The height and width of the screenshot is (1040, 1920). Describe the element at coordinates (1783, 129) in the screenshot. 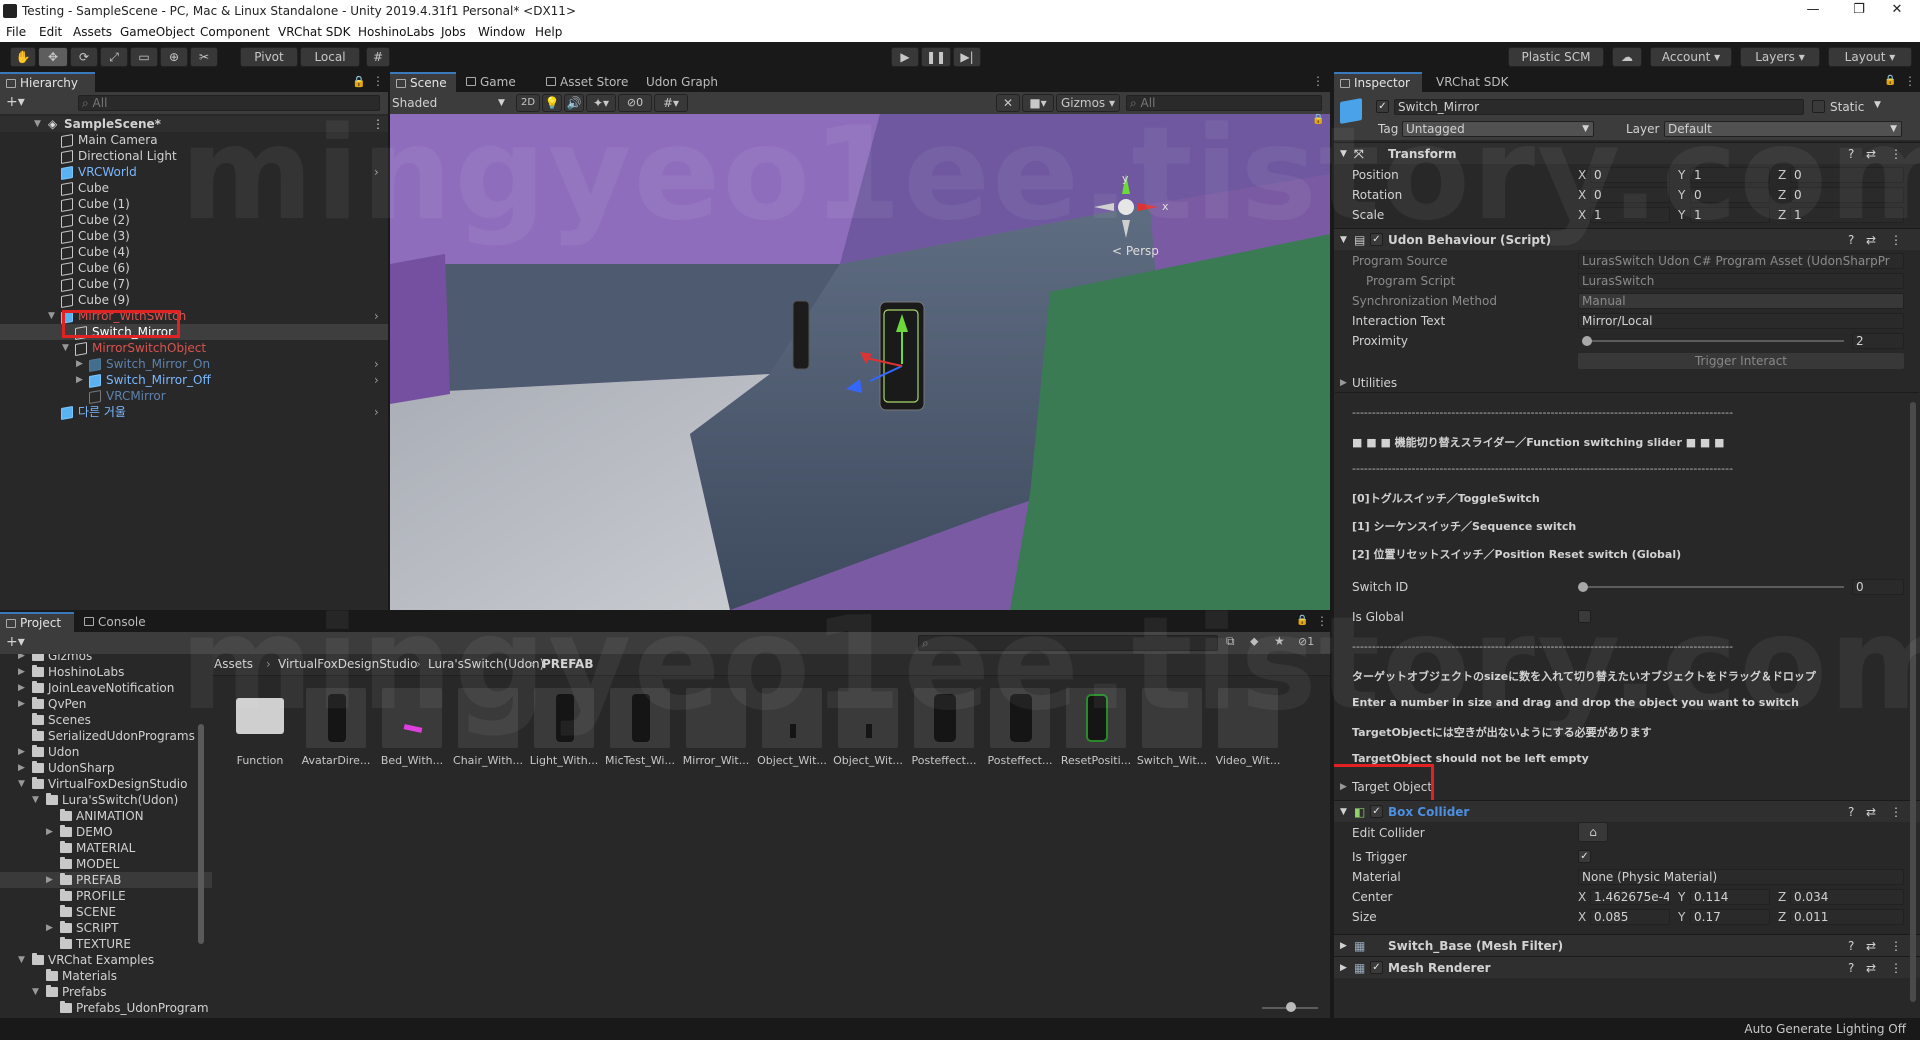

I see `layer-dropdown: Default ▼` at that location.